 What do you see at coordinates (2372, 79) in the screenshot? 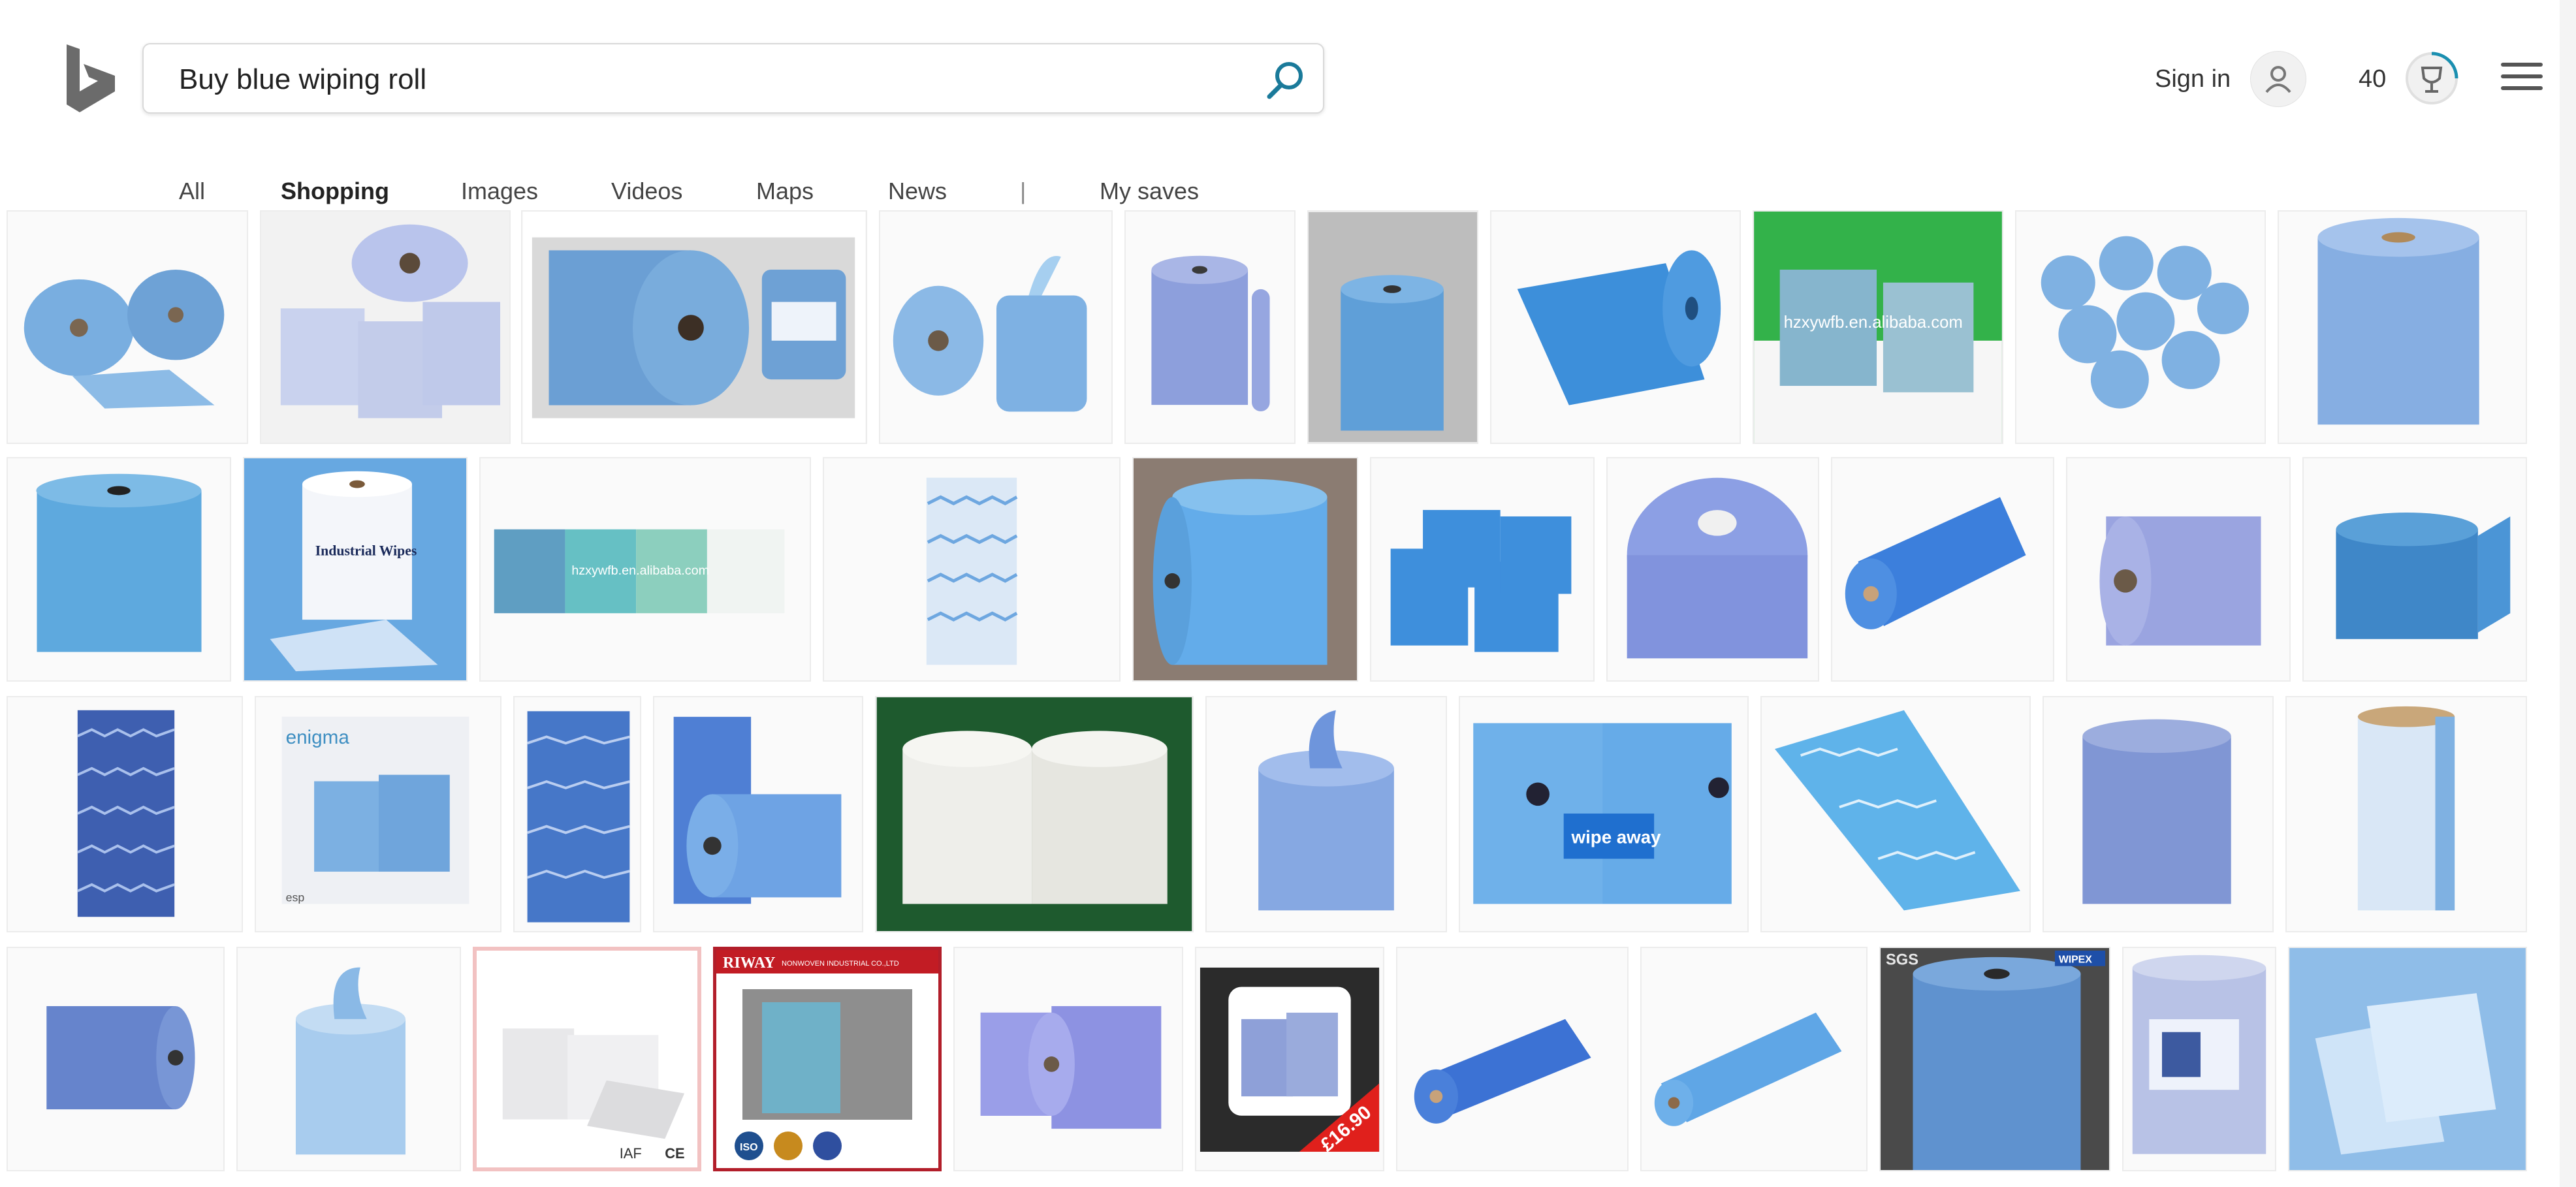
I see `rewards-points: 40` at bounding box center [2372, 79].